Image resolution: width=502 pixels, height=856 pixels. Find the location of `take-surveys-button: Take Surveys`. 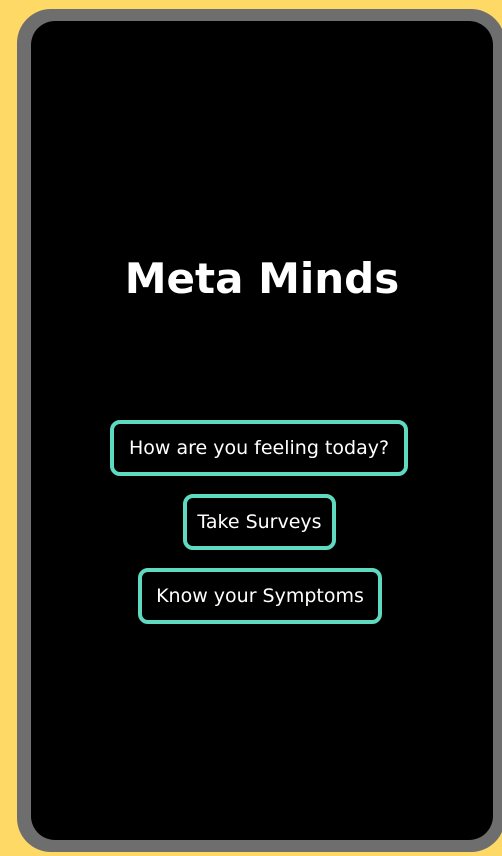

take-surveys-button: Take Surveys is located at coordinates (259, 522).